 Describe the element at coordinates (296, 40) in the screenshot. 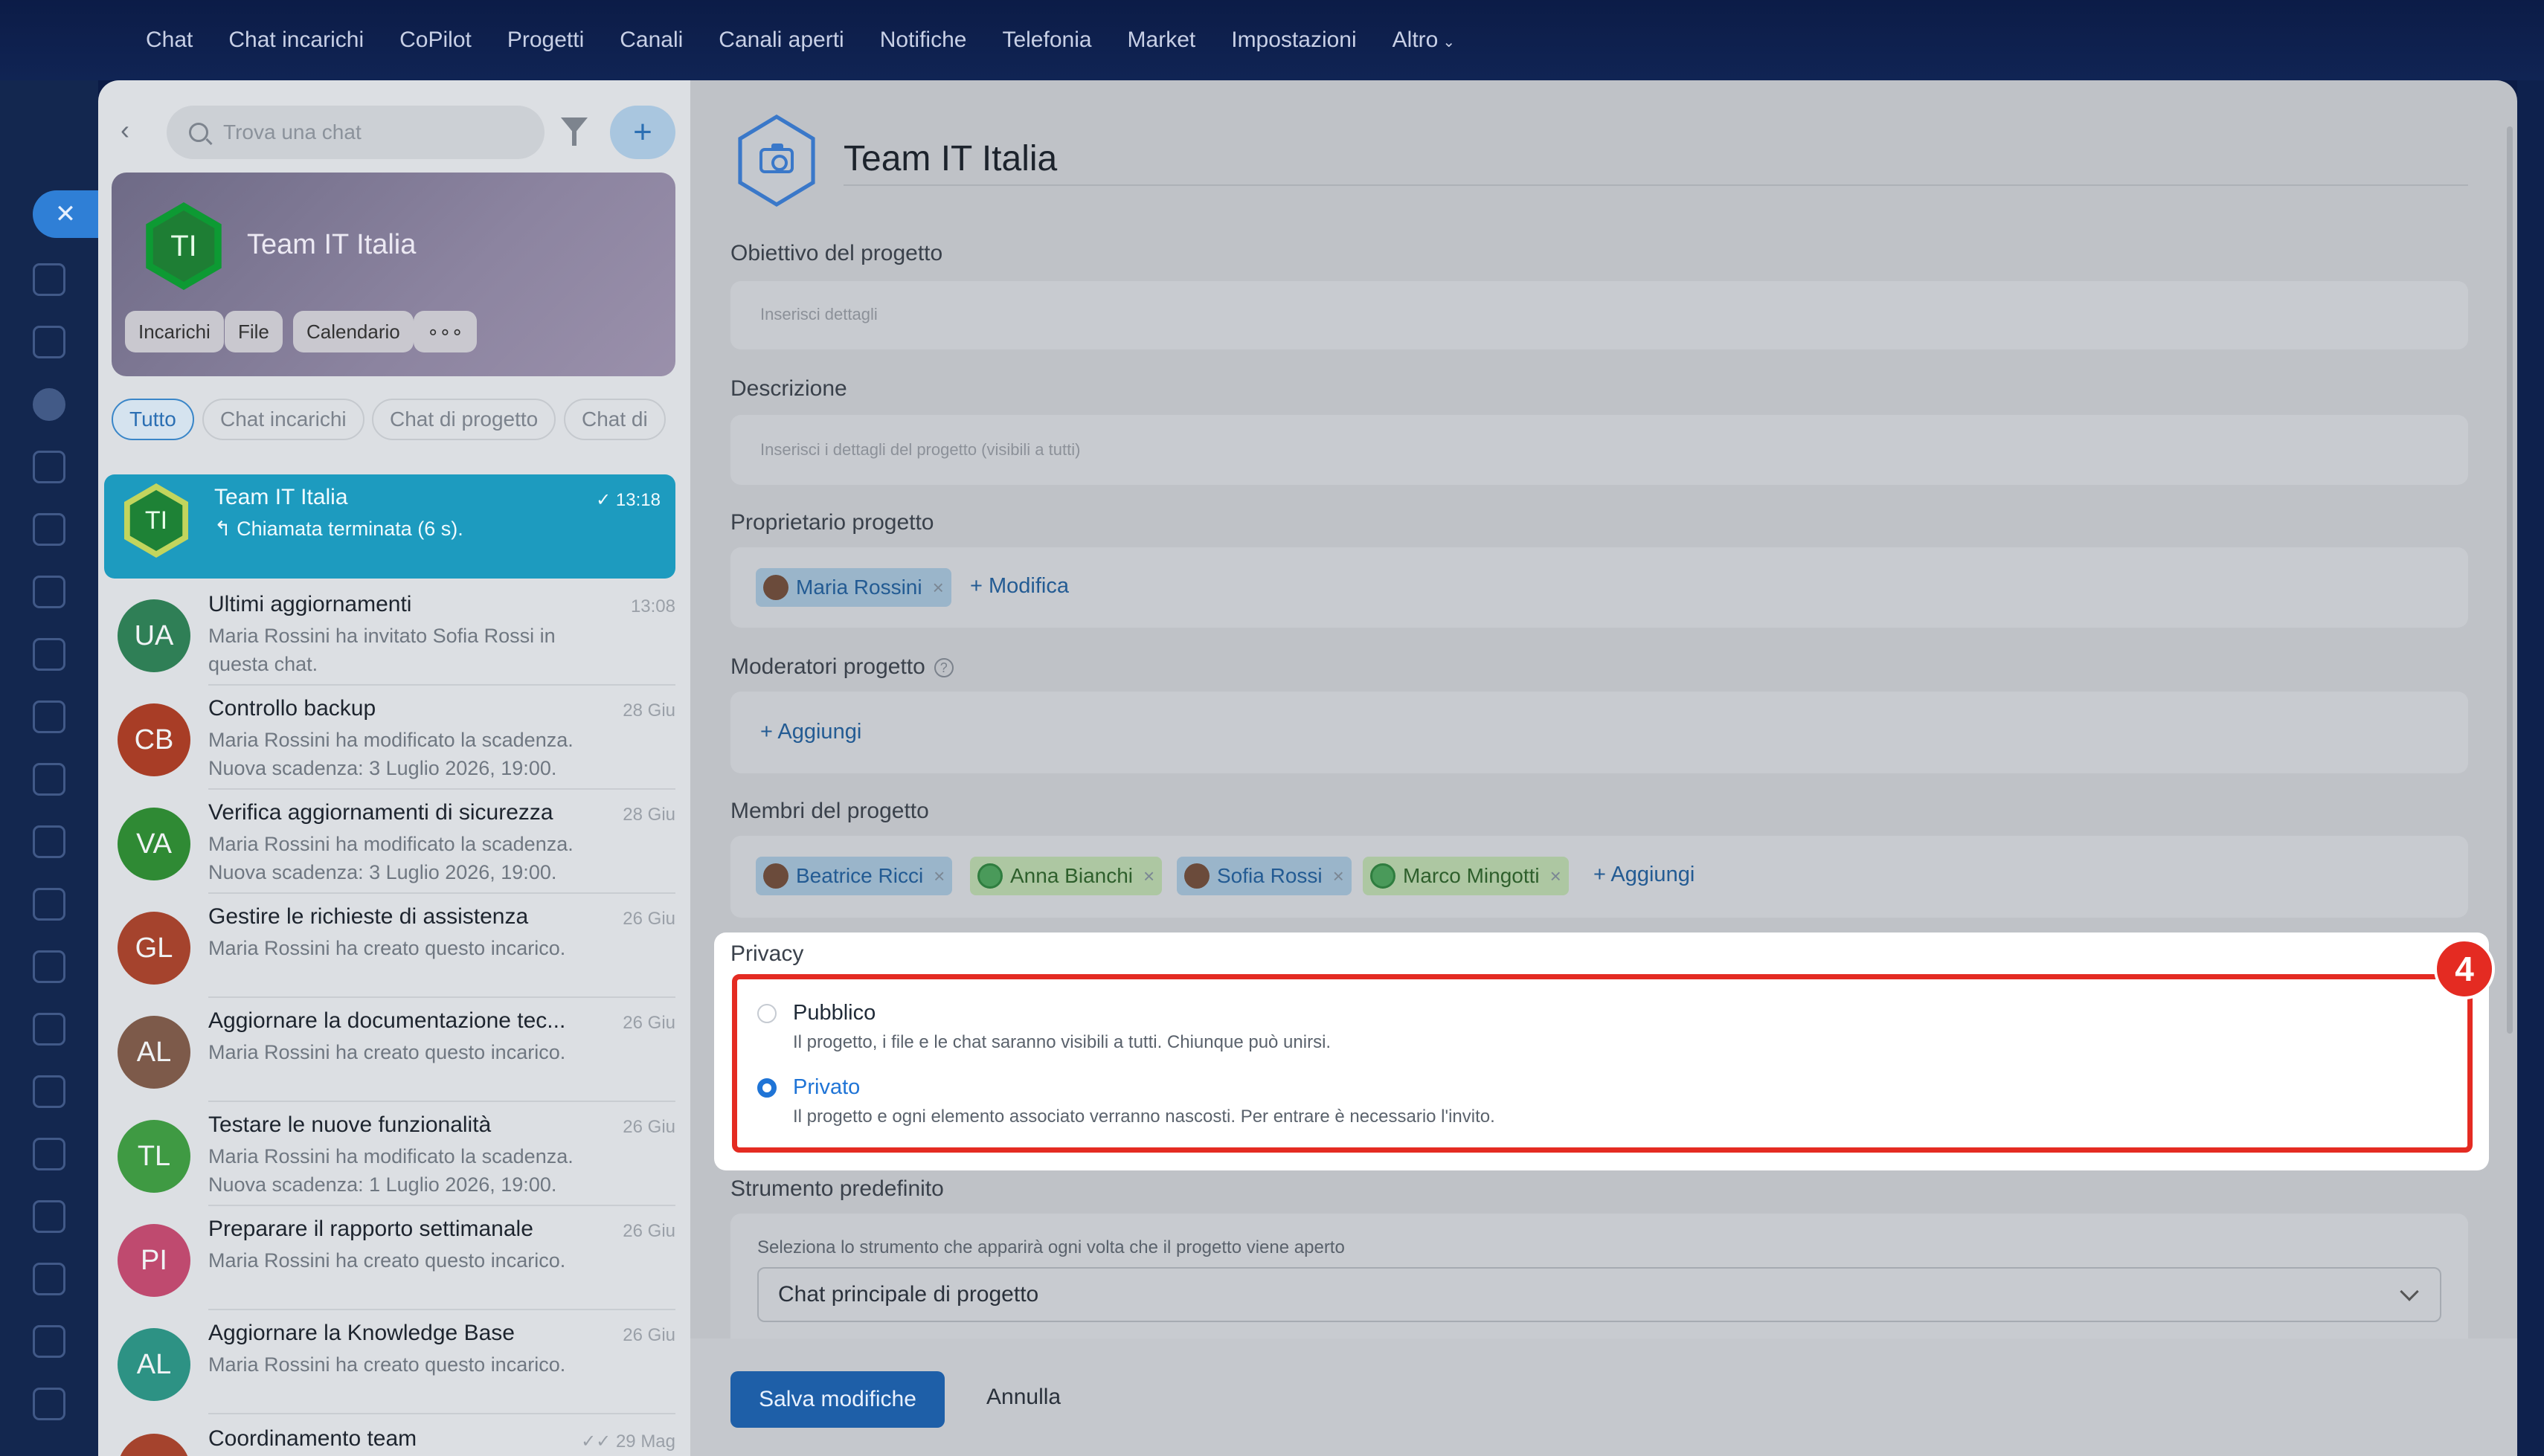

I see `nav-item-chat-incarichi: Chat incarichi` at that location.